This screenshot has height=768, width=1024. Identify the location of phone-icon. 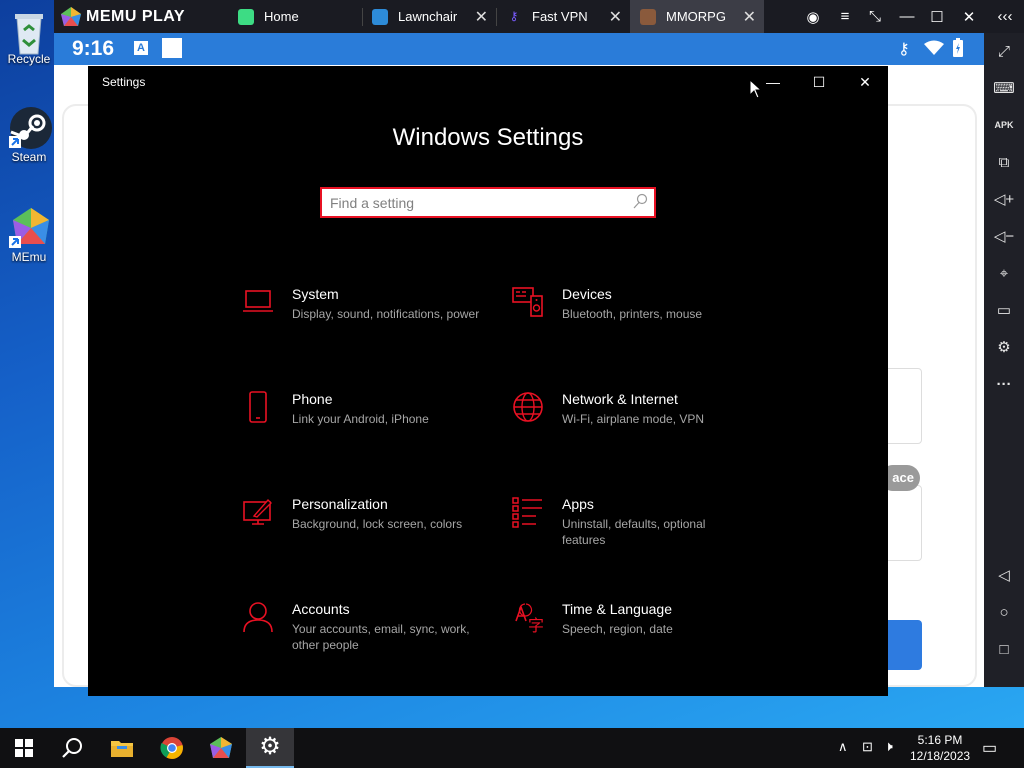
(258, 407).